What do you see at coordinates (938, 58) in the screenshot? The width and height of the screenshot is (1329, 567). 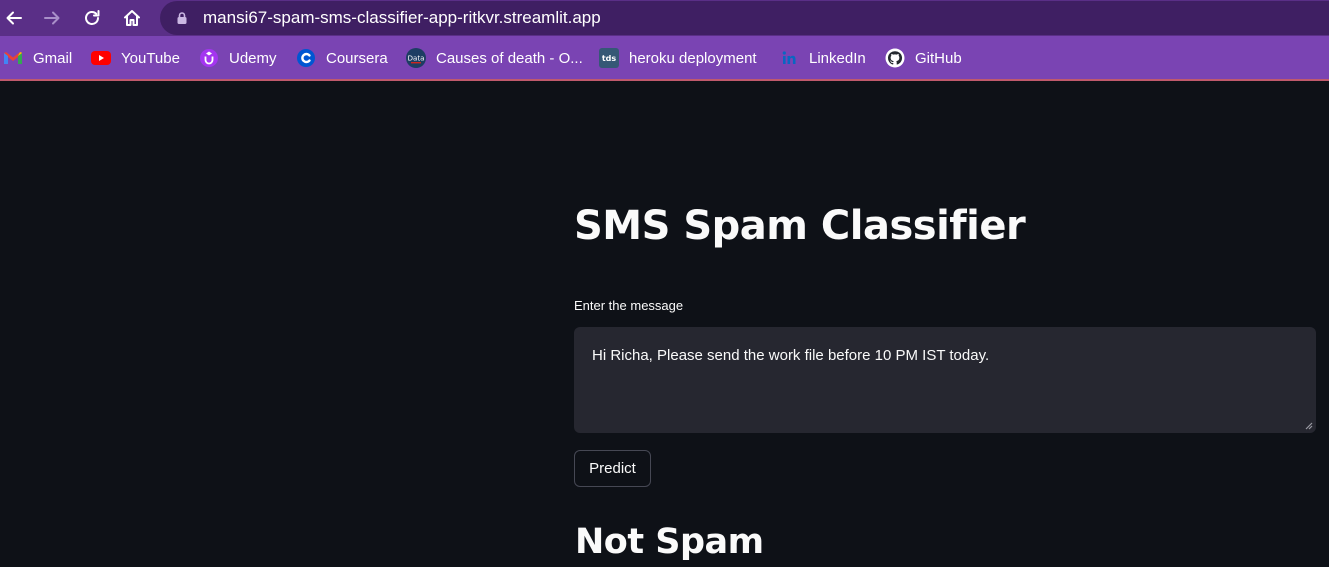 I see `bookmark-label: GitHub` at bounding box center [938, 58].